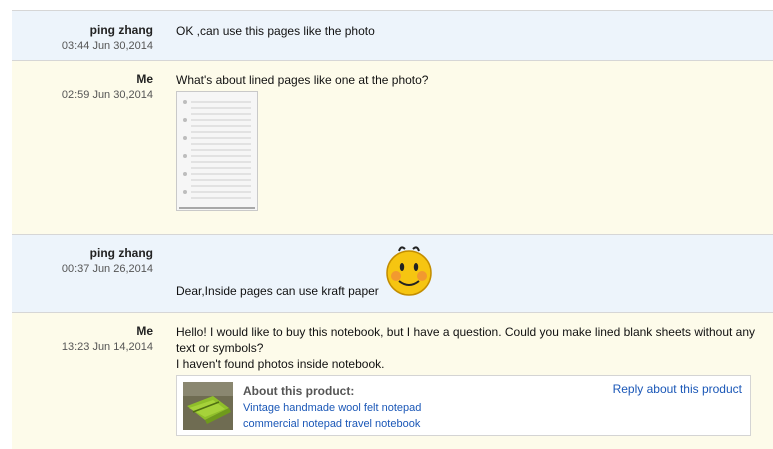 This screenshot has width=773, height=449. I want to click on smiley-face-icon, so click(409, 270).